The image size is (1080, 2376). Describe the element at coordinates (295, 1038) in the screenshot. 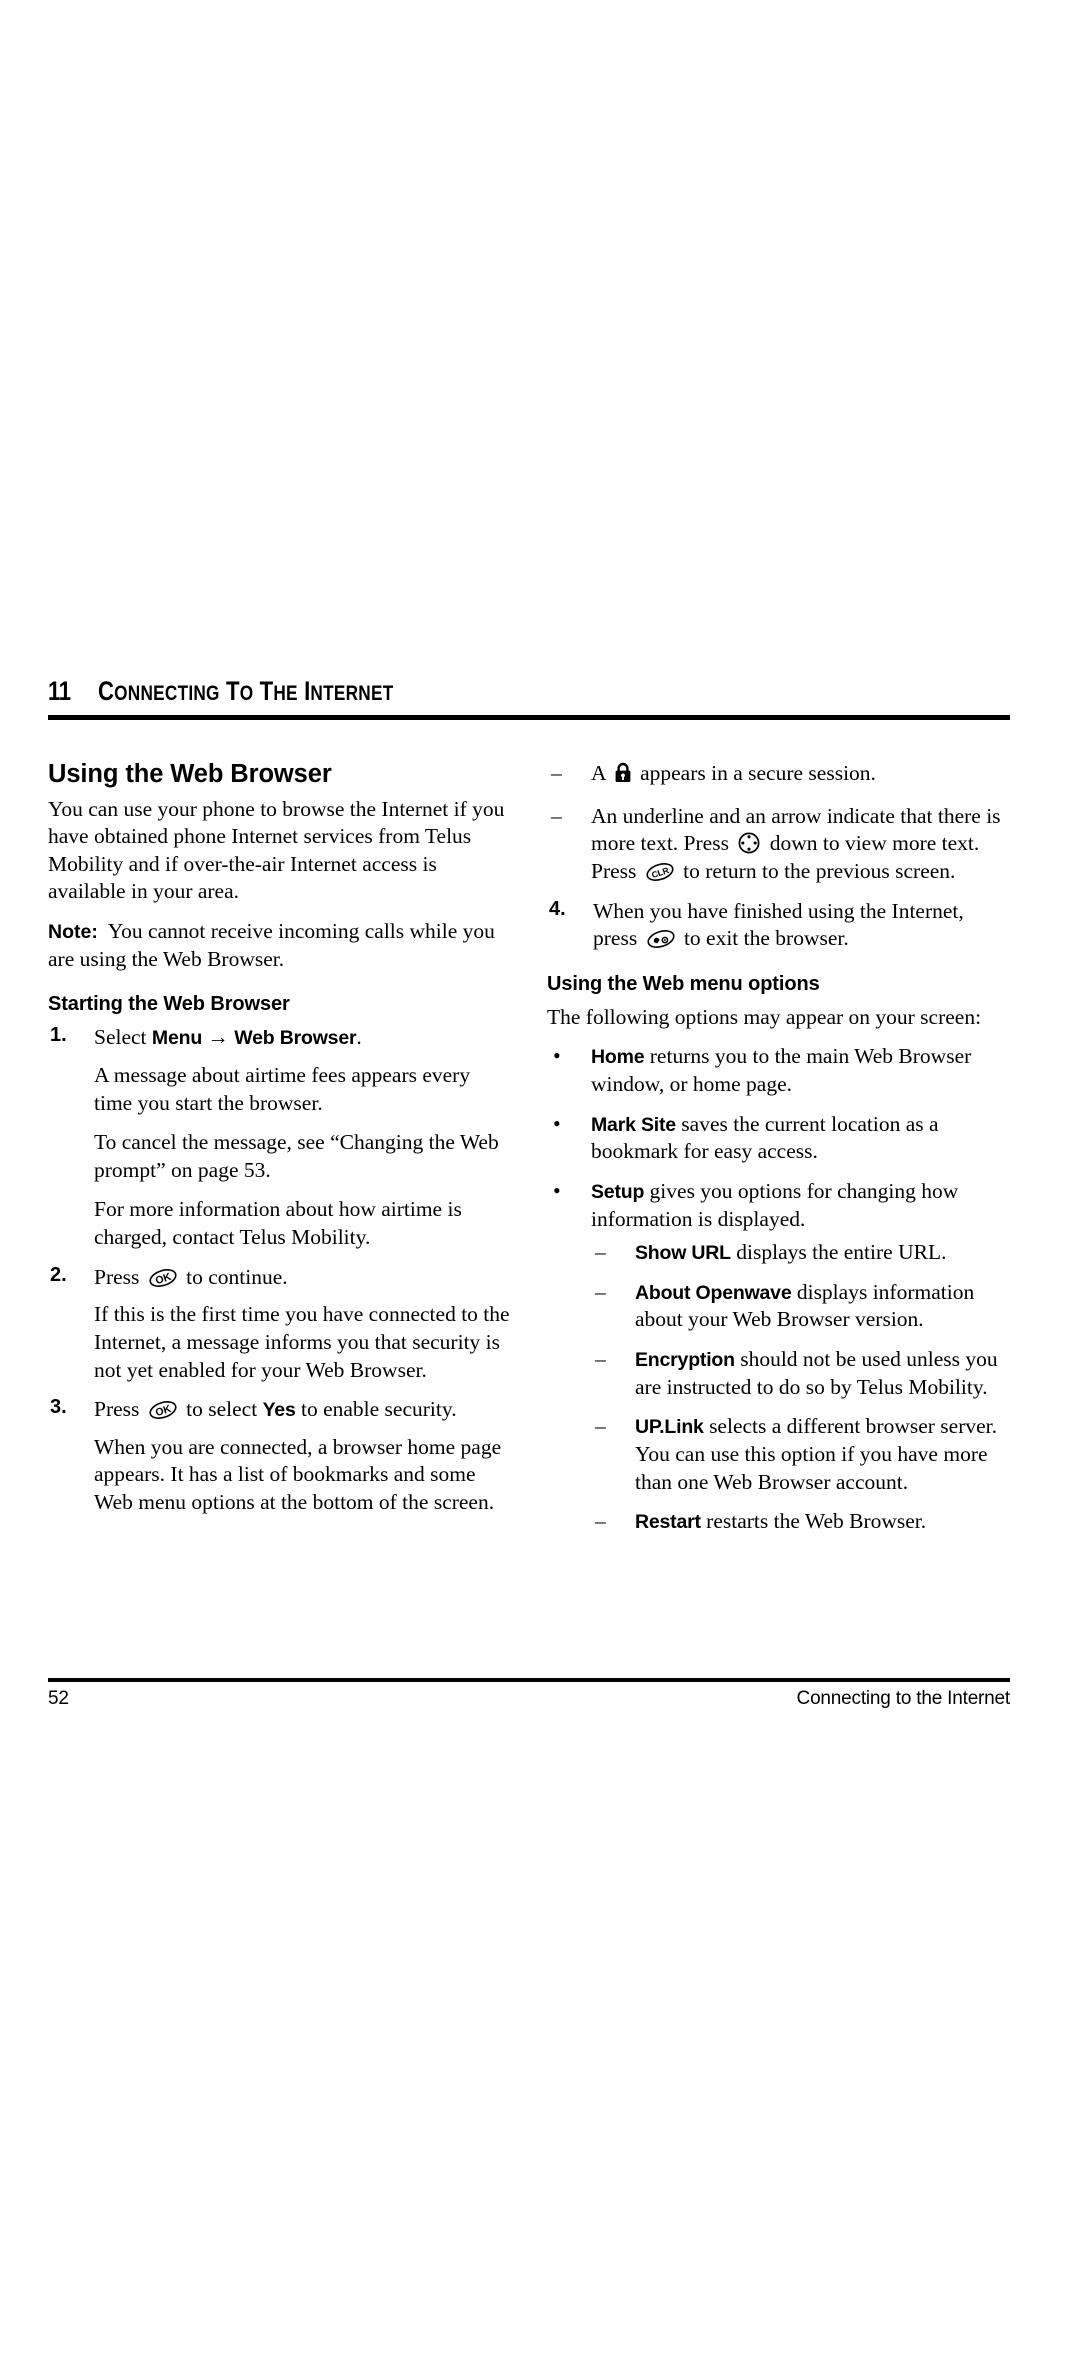

I see `ui-term-web-browser: Web Browser` at that location.